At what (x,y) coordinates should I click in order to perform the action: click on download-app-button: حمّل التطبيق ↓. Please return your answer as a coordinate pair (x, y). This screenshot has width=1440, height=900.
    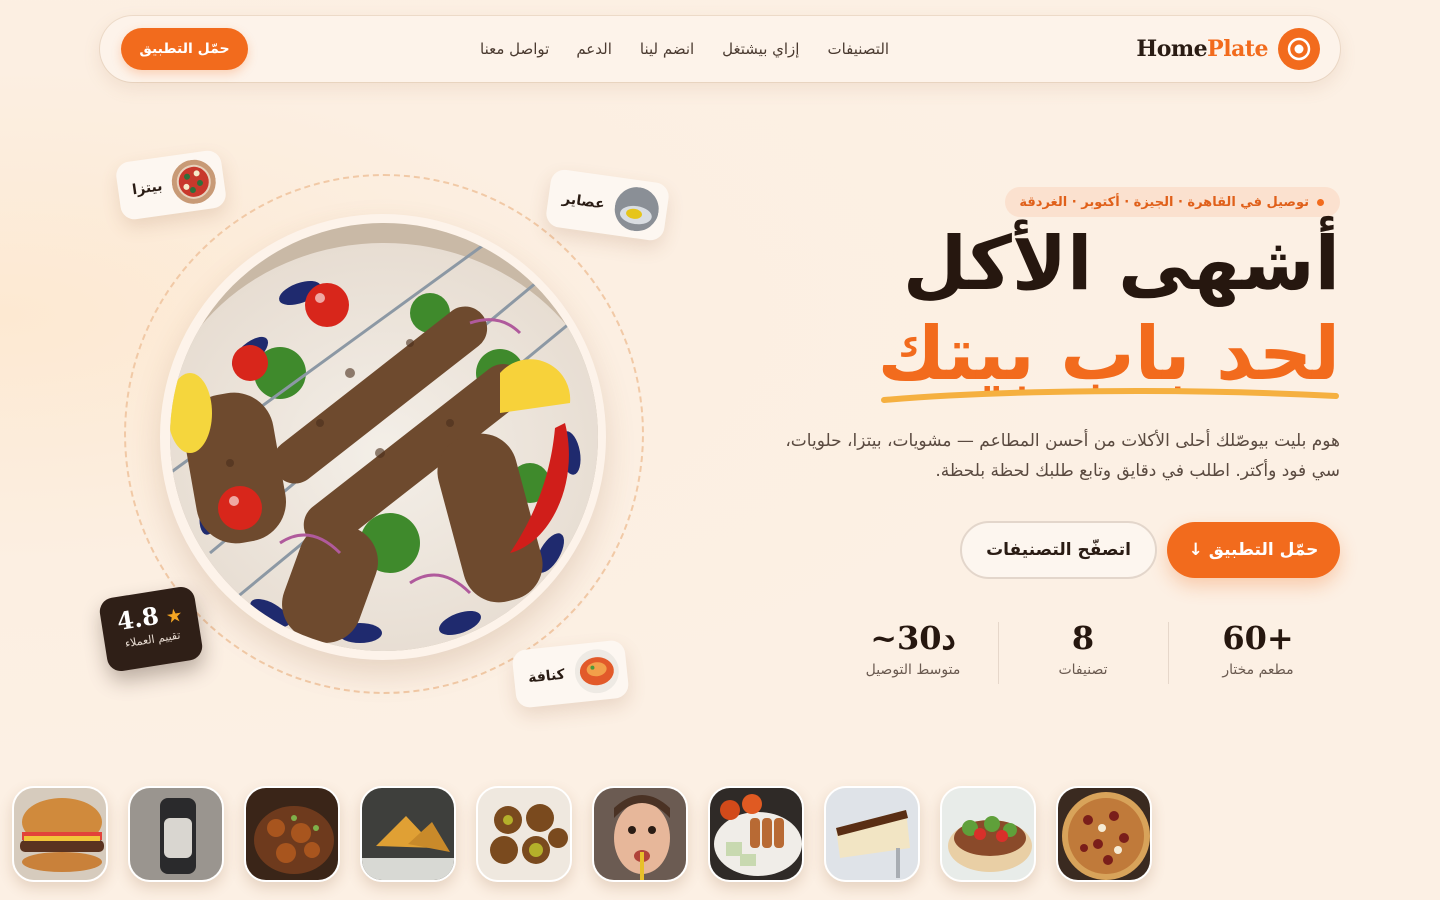
    Looking at the image, I should click on (1253, 550).